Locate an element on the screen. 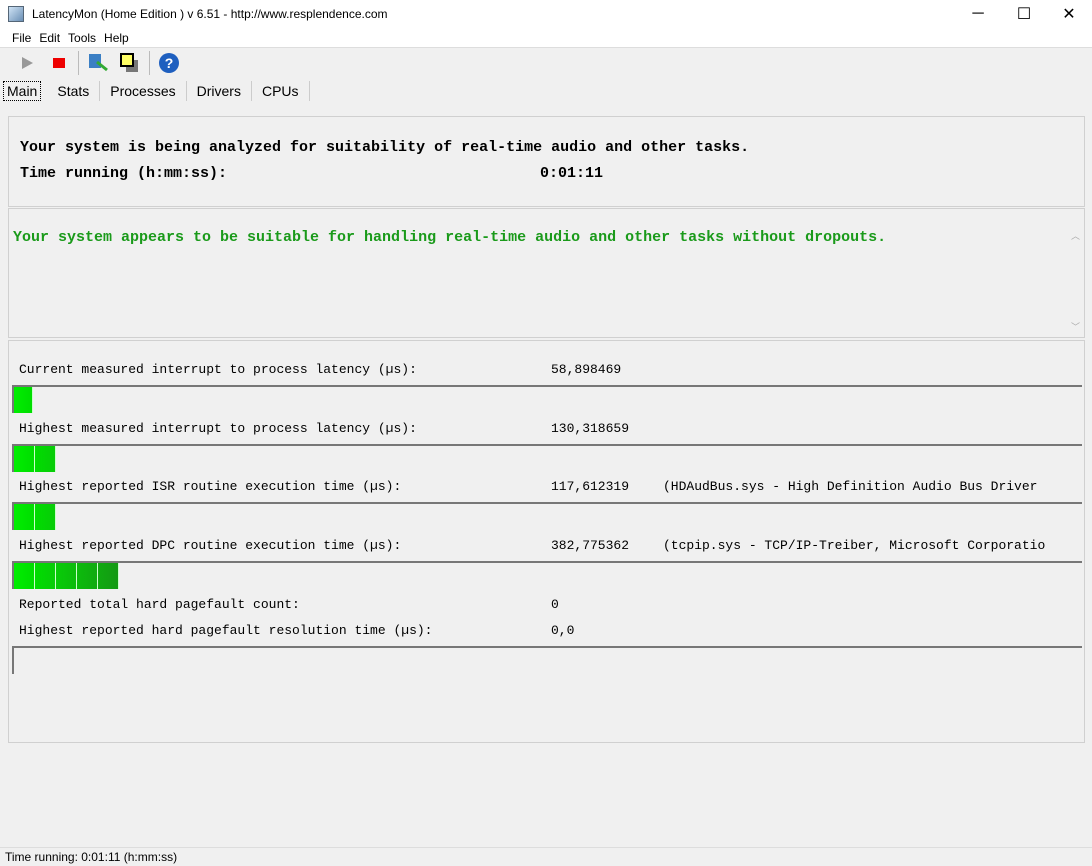 The height and width of the screenshot is (866, 1092). metric-value: 58,898469 is located at coordinates (586, 369).